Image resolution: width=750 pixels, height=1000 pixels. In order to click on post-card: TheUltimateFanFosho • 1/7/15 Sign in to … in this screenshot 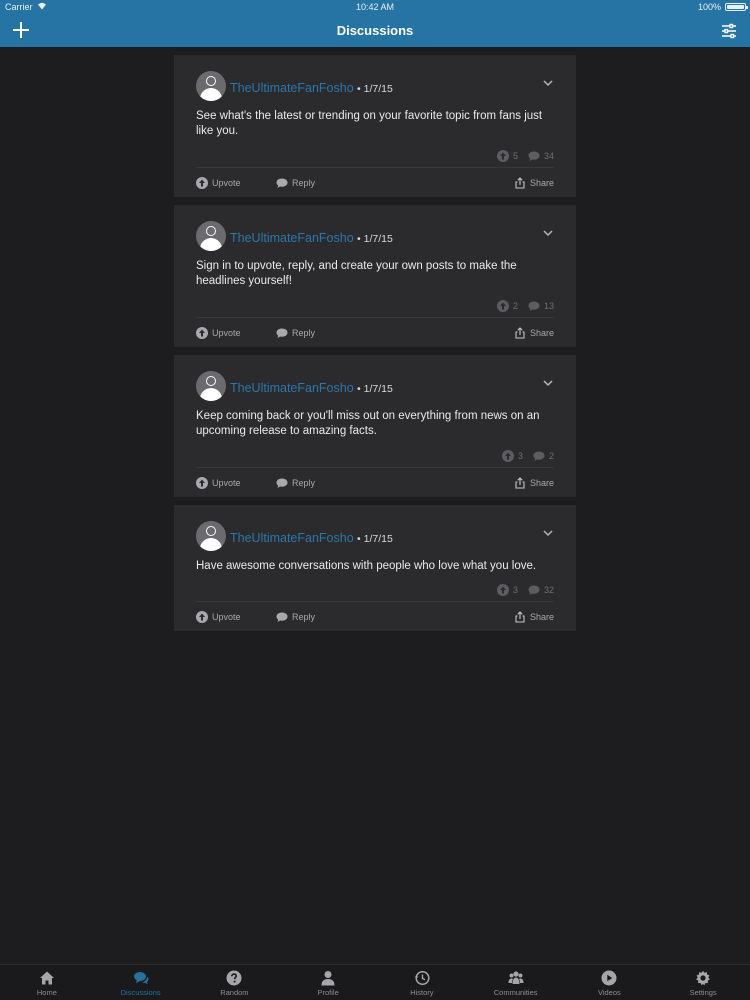, I will do `click(375, 276)`.